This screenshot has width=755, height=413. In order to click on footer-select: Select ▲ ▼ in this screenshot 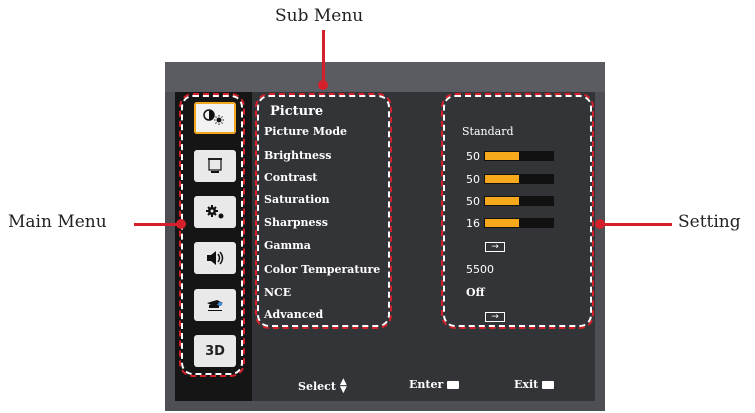, I will do `click(322, 386)`.